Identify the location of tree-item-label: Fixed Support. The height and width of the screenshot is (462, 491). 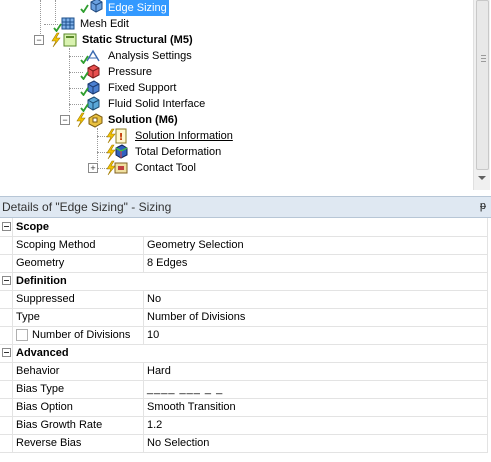
(142, 88).